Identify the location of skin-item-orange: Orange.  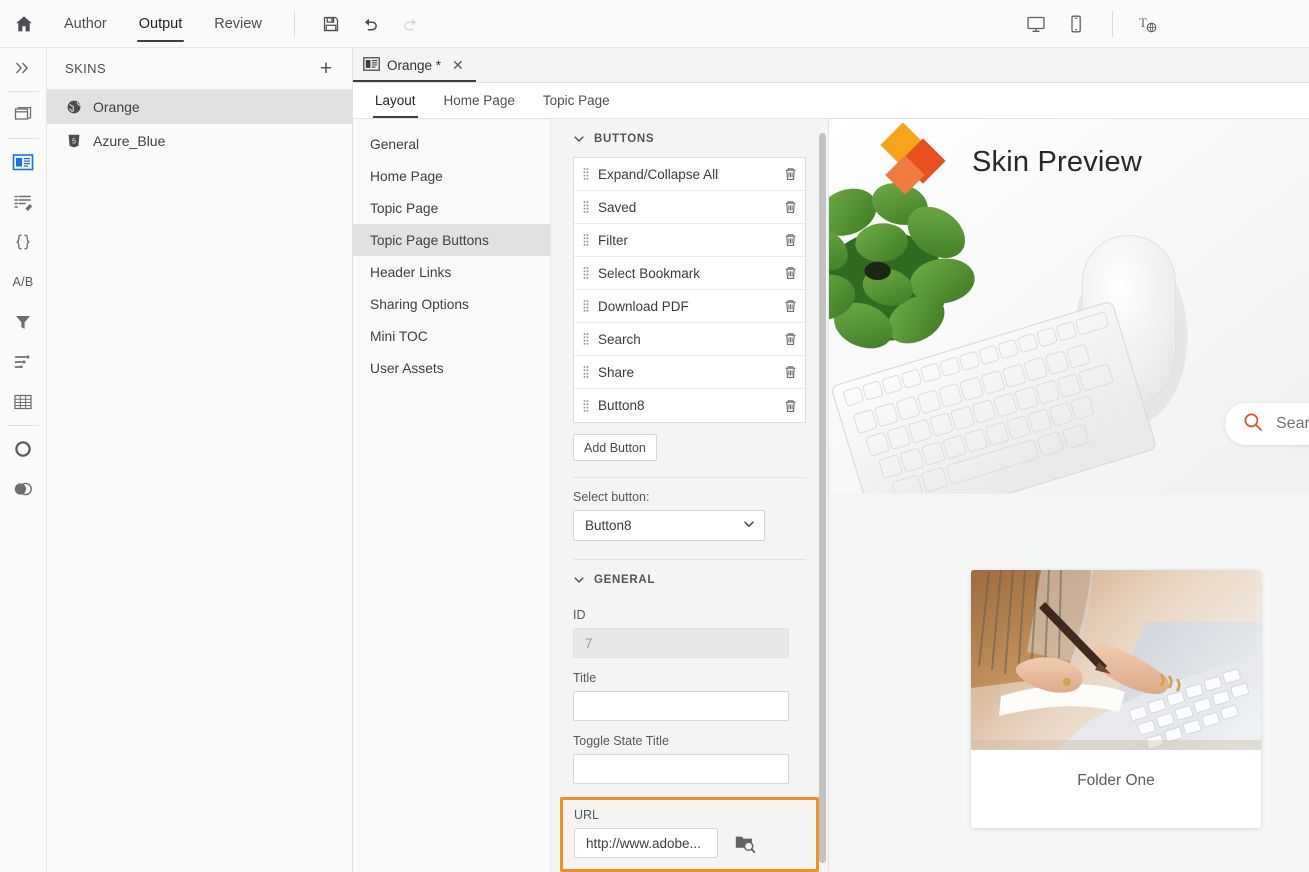
(199, 107).